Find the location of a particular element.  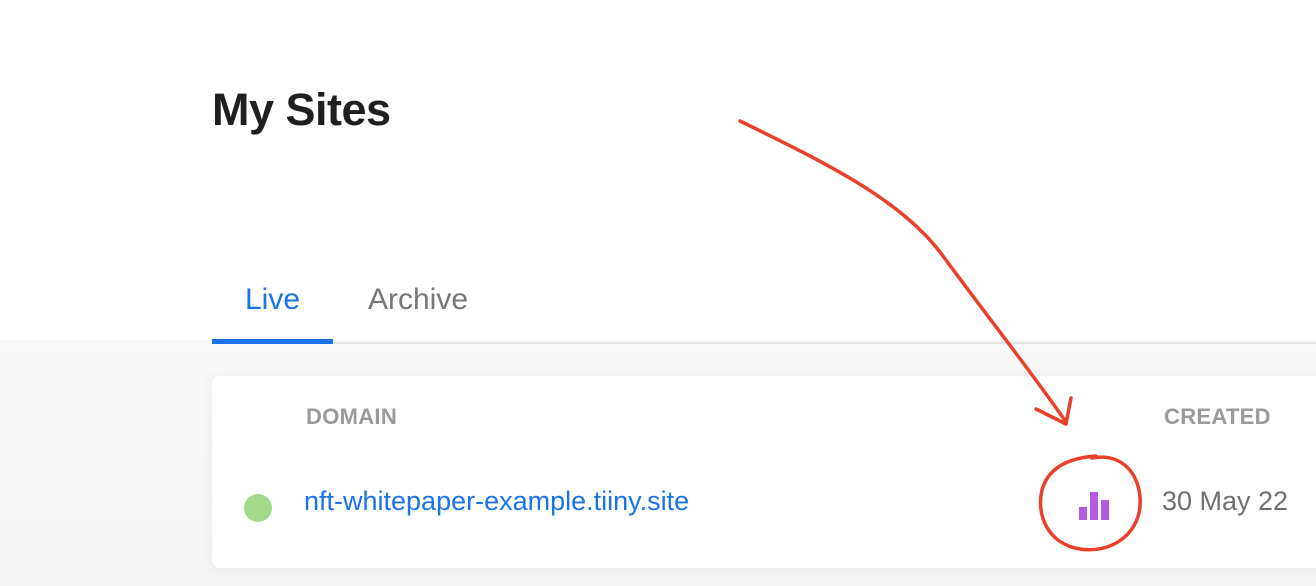

created-date: 30 May 22 is located at coordinates (1225, 501).